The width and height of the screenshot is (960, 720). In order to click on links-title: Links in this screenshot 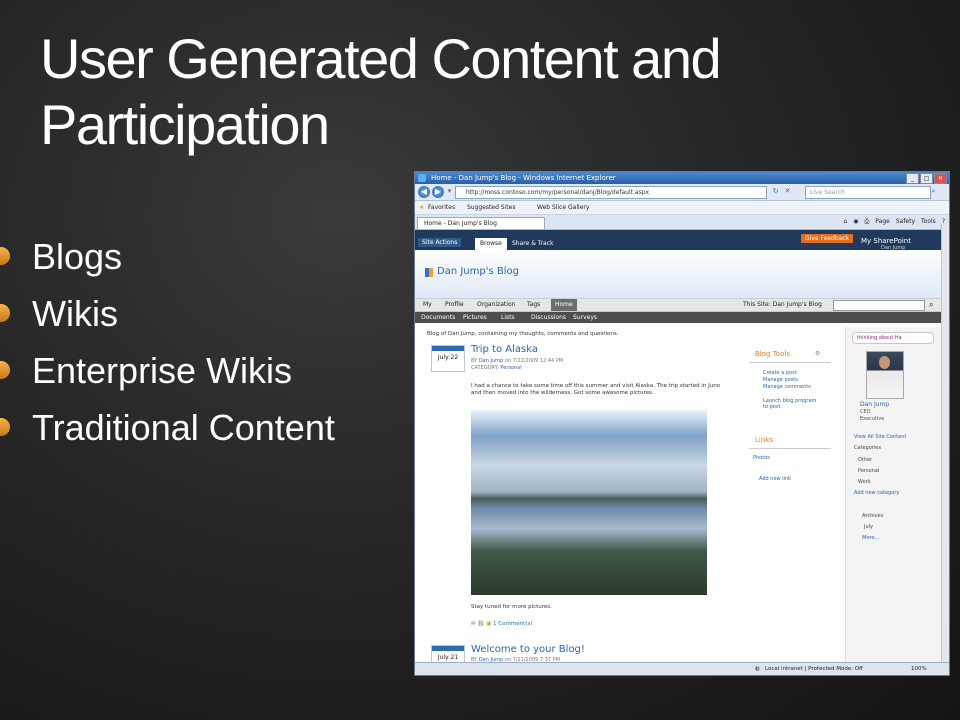, I will do `click(764, 440)`.